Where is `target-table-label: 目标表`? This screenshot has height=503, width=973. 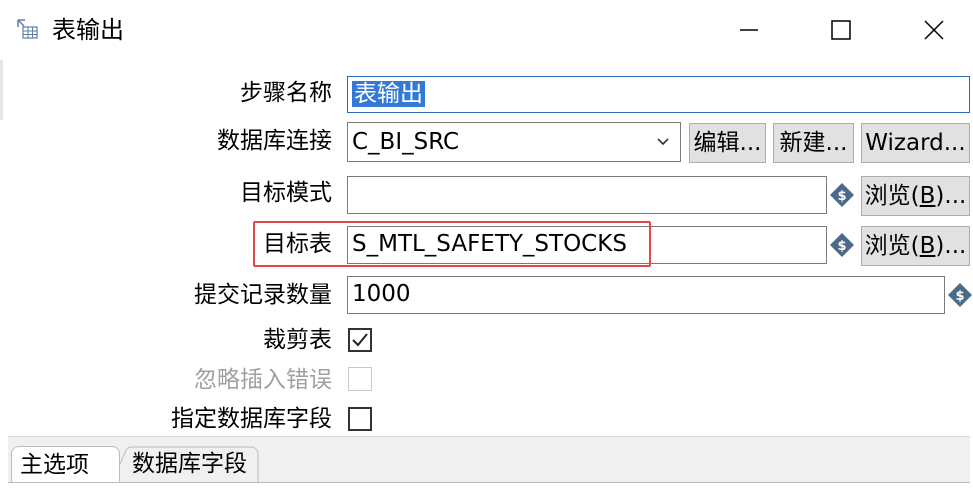 target-table-label: 目标表 is located at coordinates (297, 244).